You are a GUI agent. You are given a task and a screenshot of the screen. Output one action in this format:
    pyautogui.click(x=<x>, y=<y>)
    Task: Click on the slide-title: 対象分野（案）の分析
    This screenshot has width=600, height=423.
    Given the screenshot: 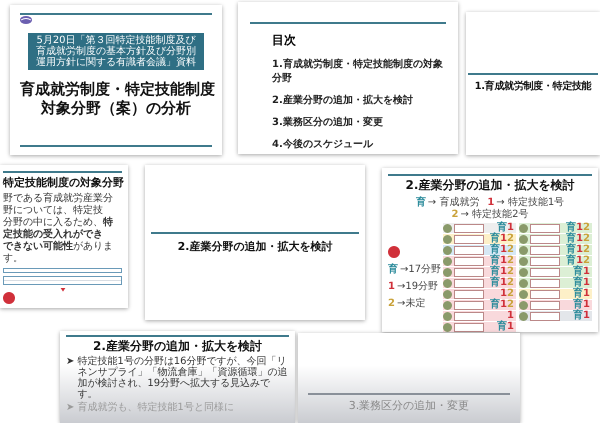 What is the action you would take?
    pyautogui.click(x=116, y=108)
    